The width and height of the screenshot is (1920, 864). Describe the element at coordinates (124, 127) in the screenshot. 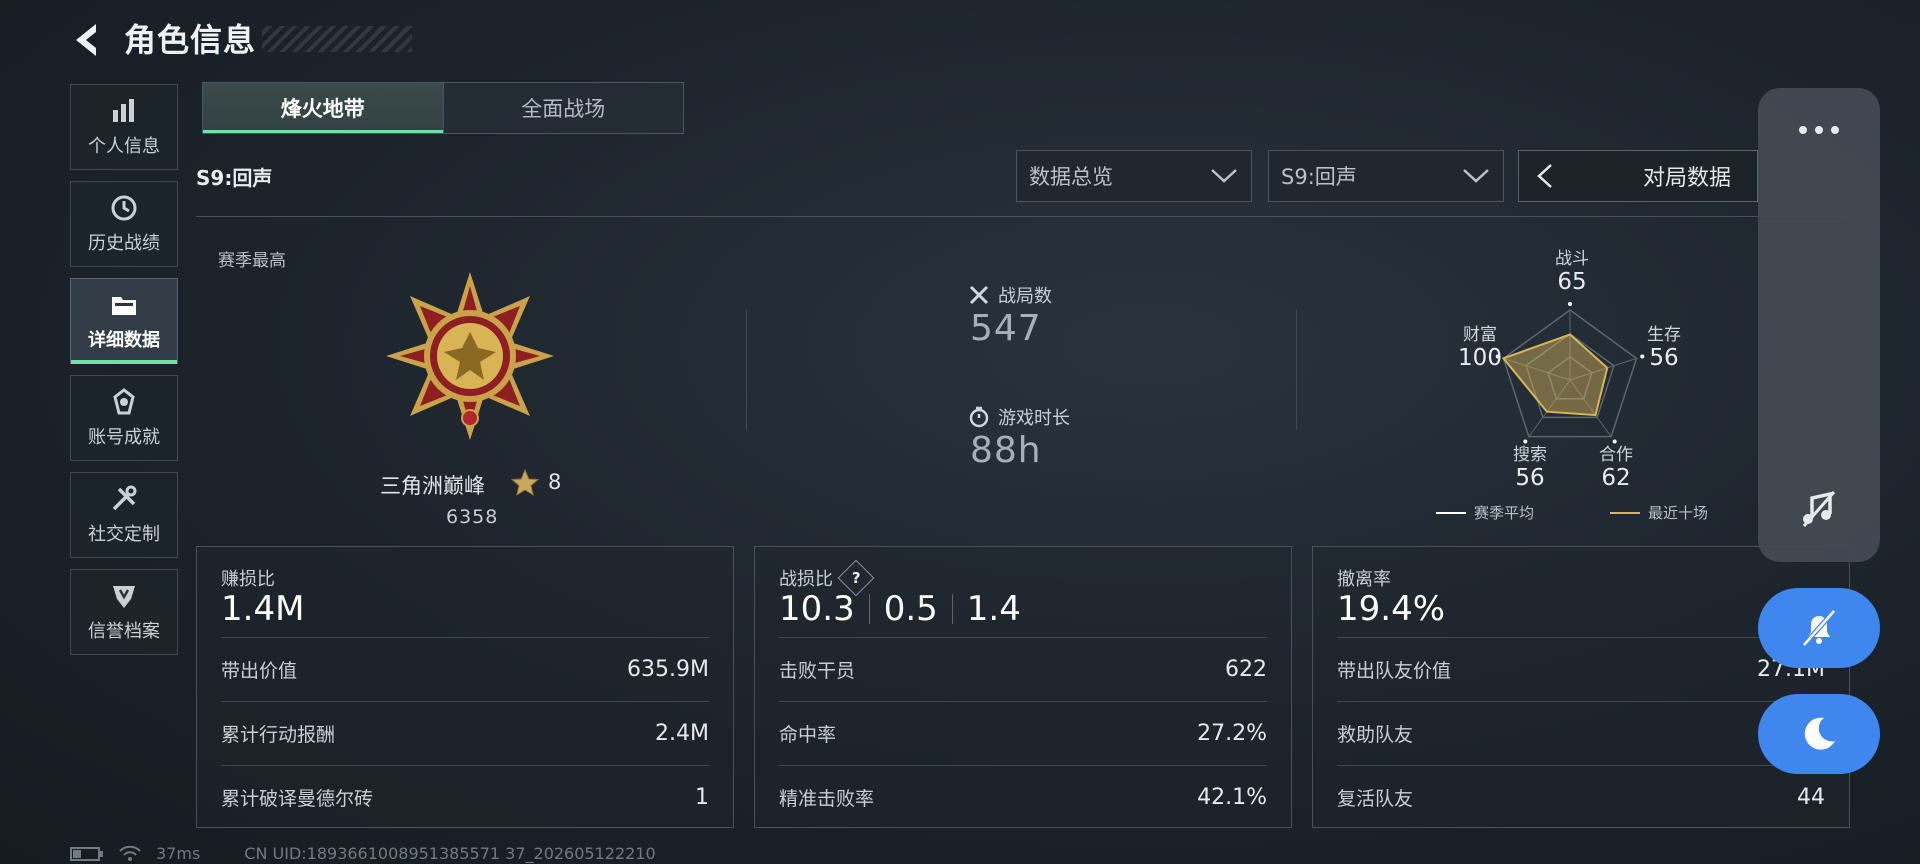

I see `sidebar-item-profile: 个人信息` at that location.